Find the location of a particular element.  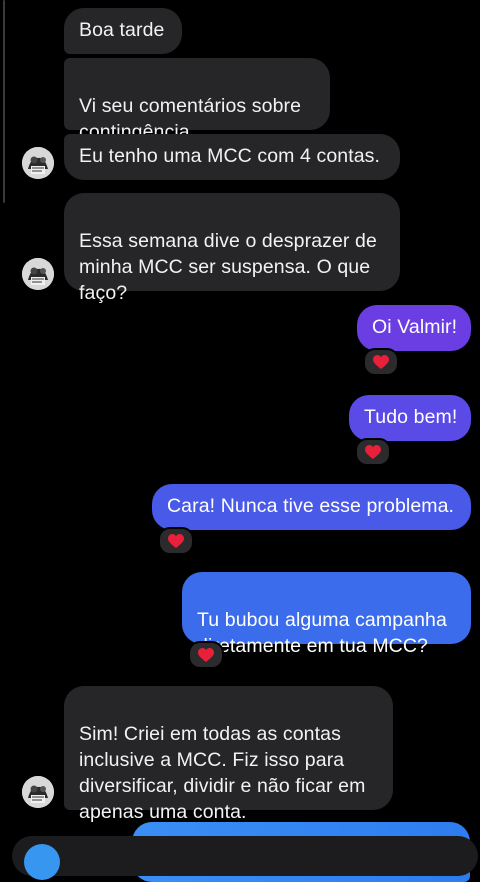

message-bubble-outgoing: Tudo bem! is located at coordinates (410, 418).